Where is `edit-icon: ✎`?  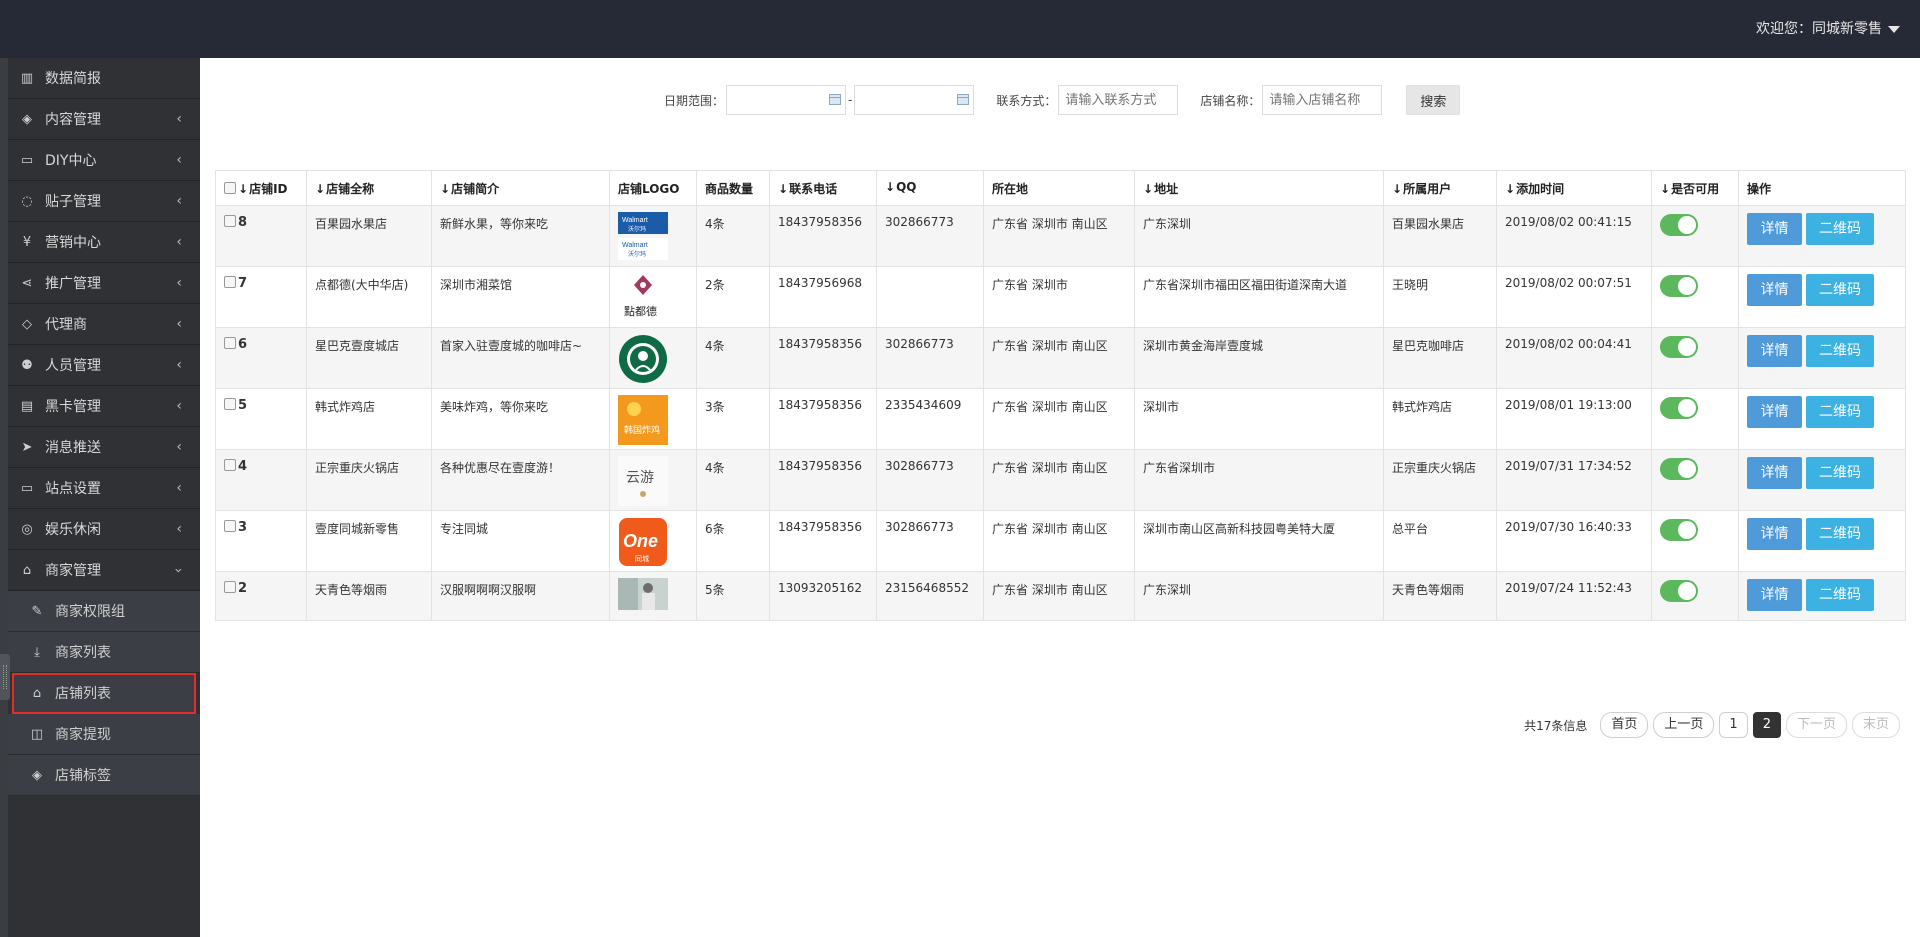 edit-icon: ✎ is located at coordinates (37, 611).